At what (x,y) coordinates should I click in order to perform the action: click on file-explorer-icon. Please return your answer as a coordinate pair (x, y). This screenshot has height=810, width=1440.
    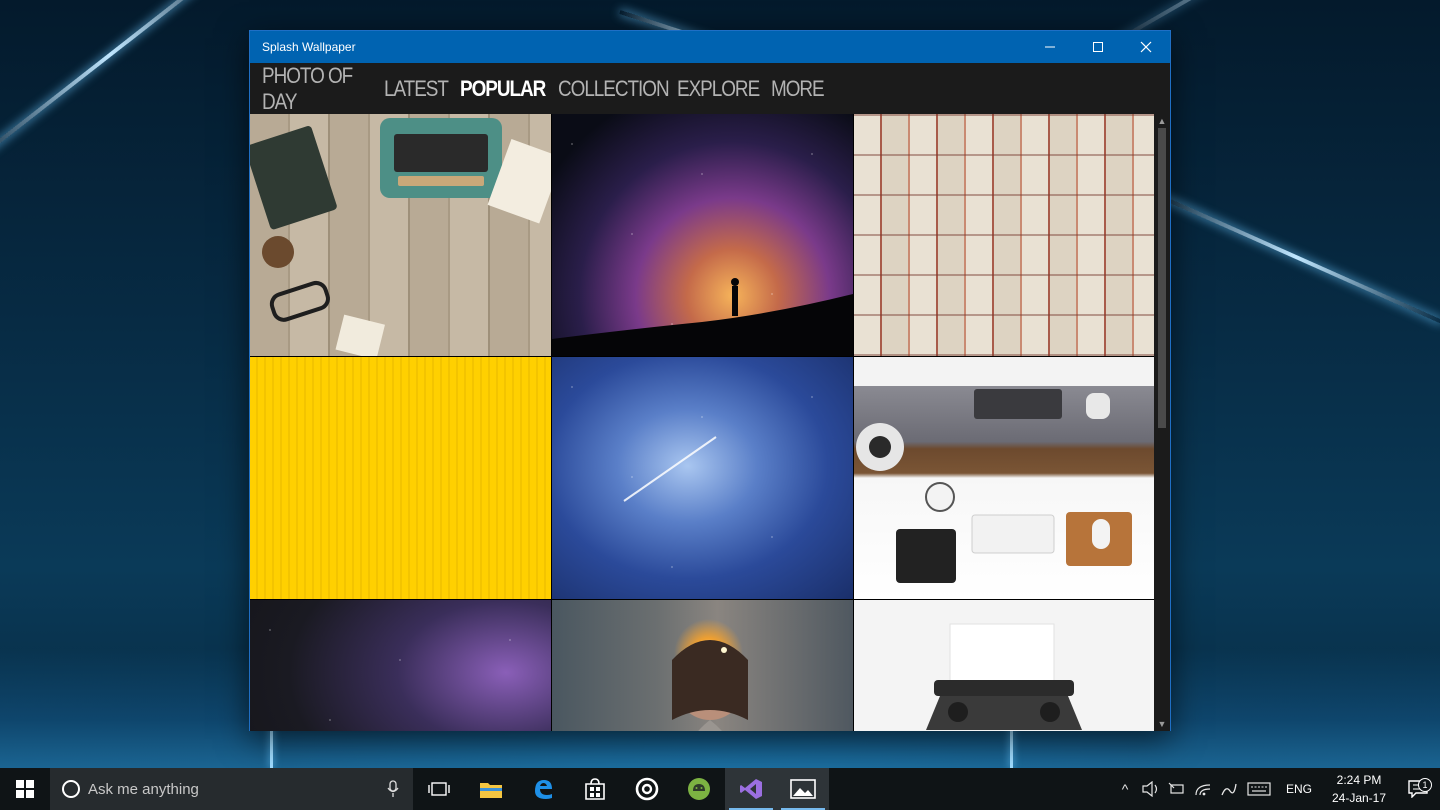
    Looking at the image, I should click on (491, 790).